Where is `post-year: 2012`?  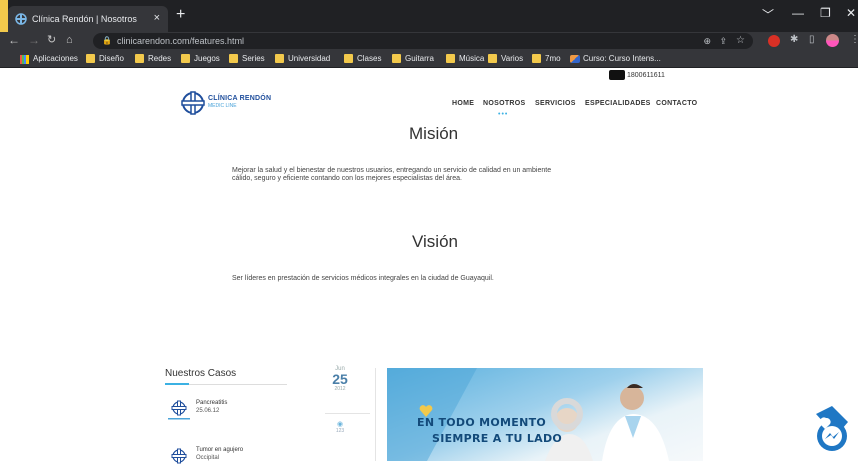 post-year: 2012 is located at coordinates (340, 389).